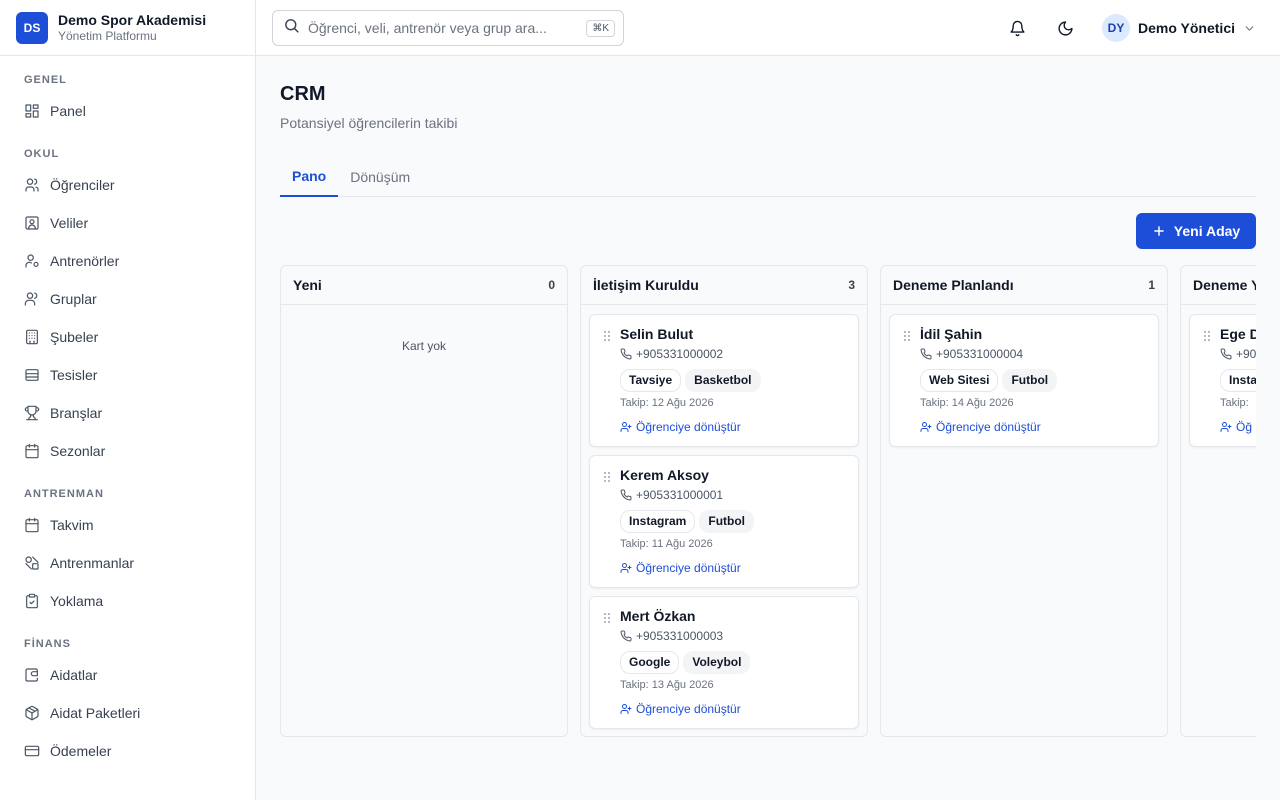  I want to click on nav-section-title: GENEL, so click(45, 80).